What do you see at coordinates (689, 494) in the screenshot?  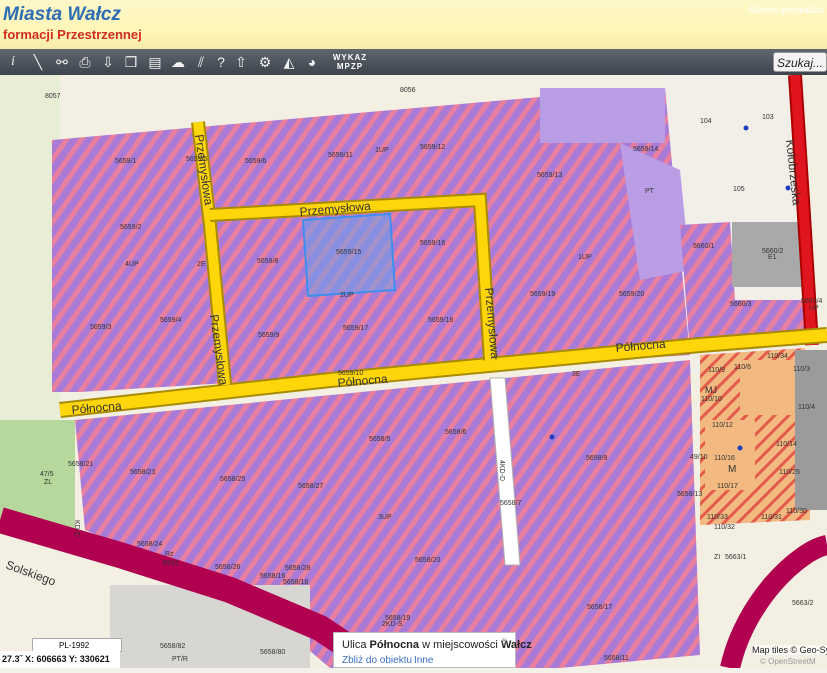 I see `parcel-label: 5658/13` at bounding box center [689, 494].